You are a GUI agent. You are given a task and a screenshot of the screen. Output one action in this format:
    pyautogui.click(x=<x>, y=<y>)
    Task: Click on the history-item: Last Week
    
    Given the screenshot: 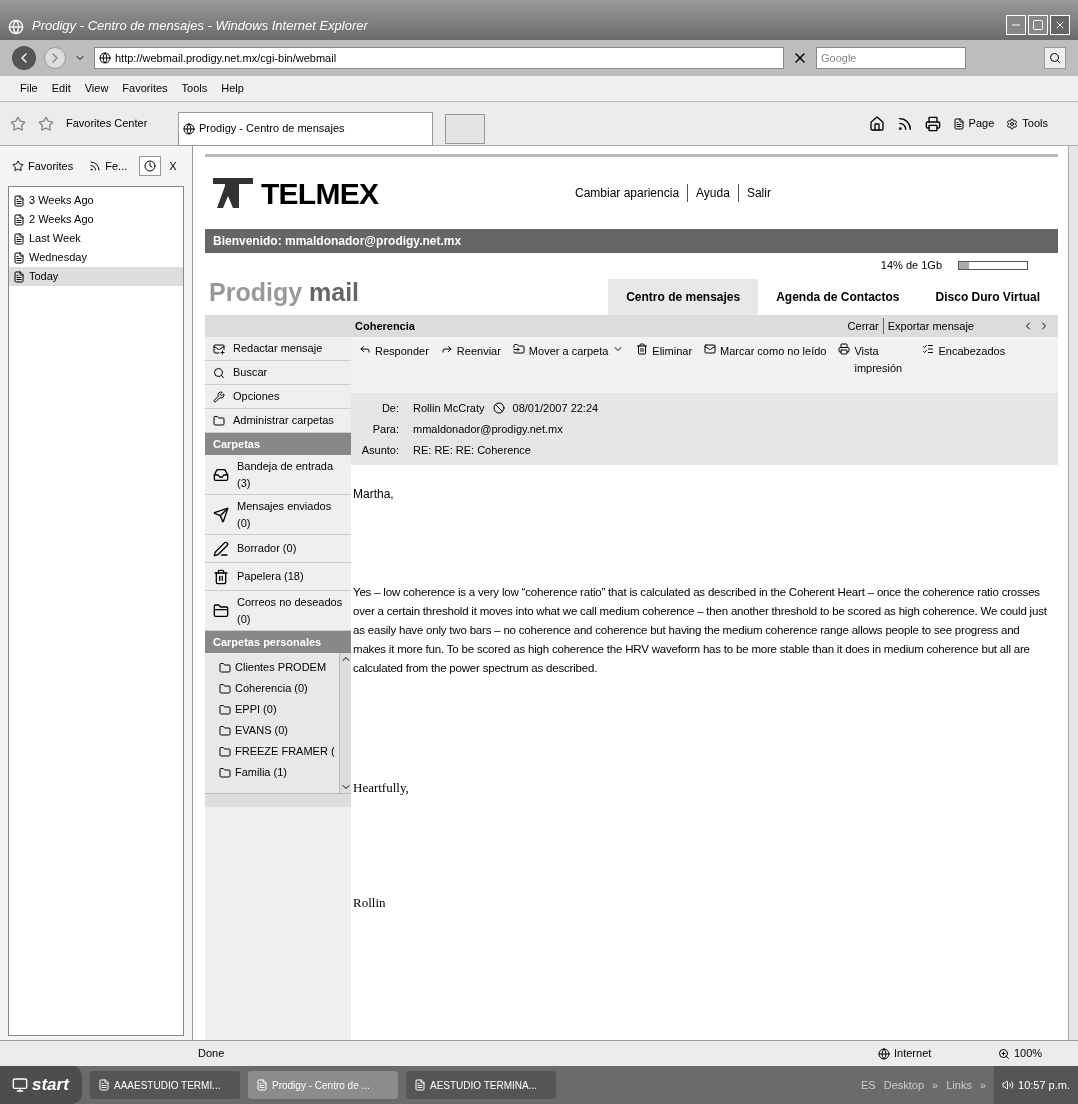 What is the action you would take?
    pyautogui.click(x=96, y=238)
    